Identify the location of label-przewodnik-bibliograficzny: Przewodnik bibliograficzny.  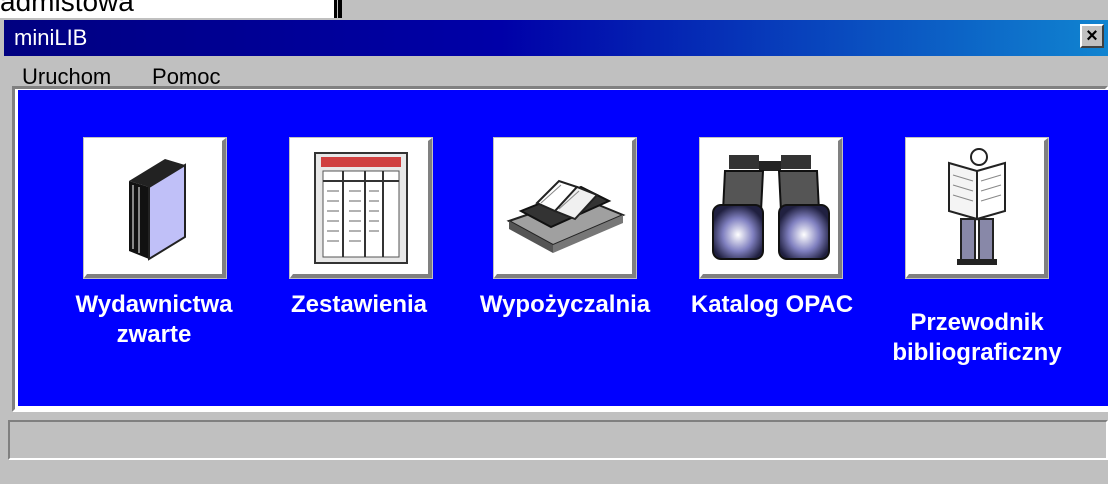
(977, 338).